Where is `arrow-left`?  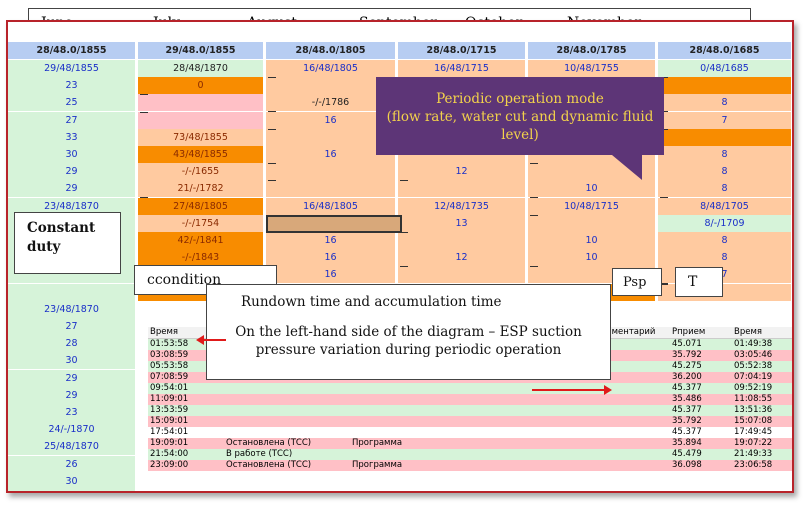
arrow-left is located at coordinates (211, 340).